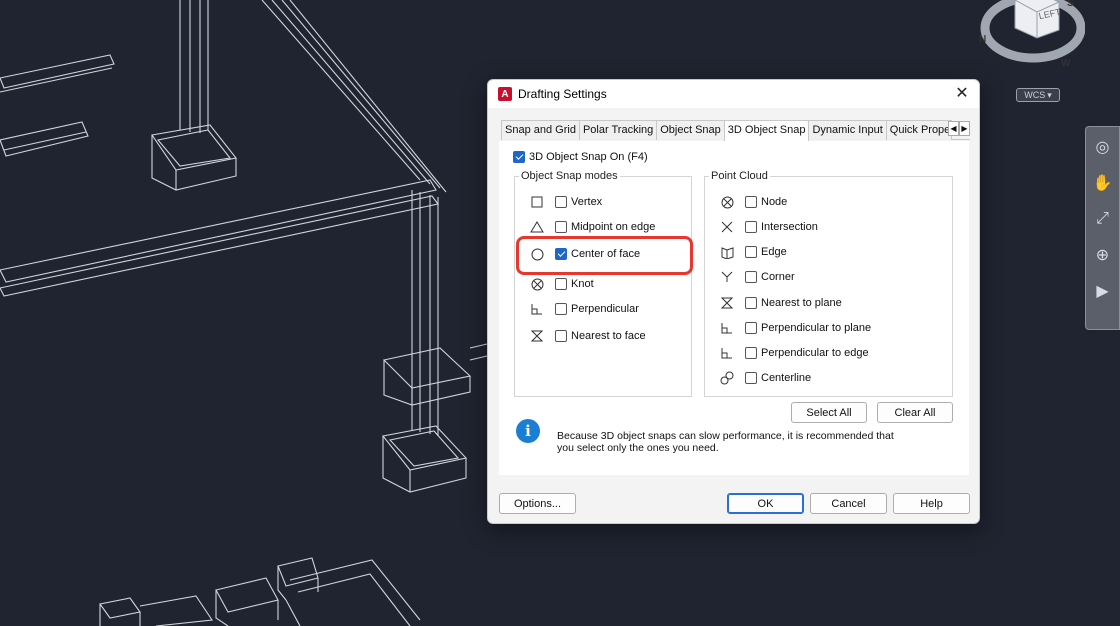 This screenshot has width=1120, height=626. I want to click on tab-3d-object-snap: 3D Object Snap, so click(766, 130).